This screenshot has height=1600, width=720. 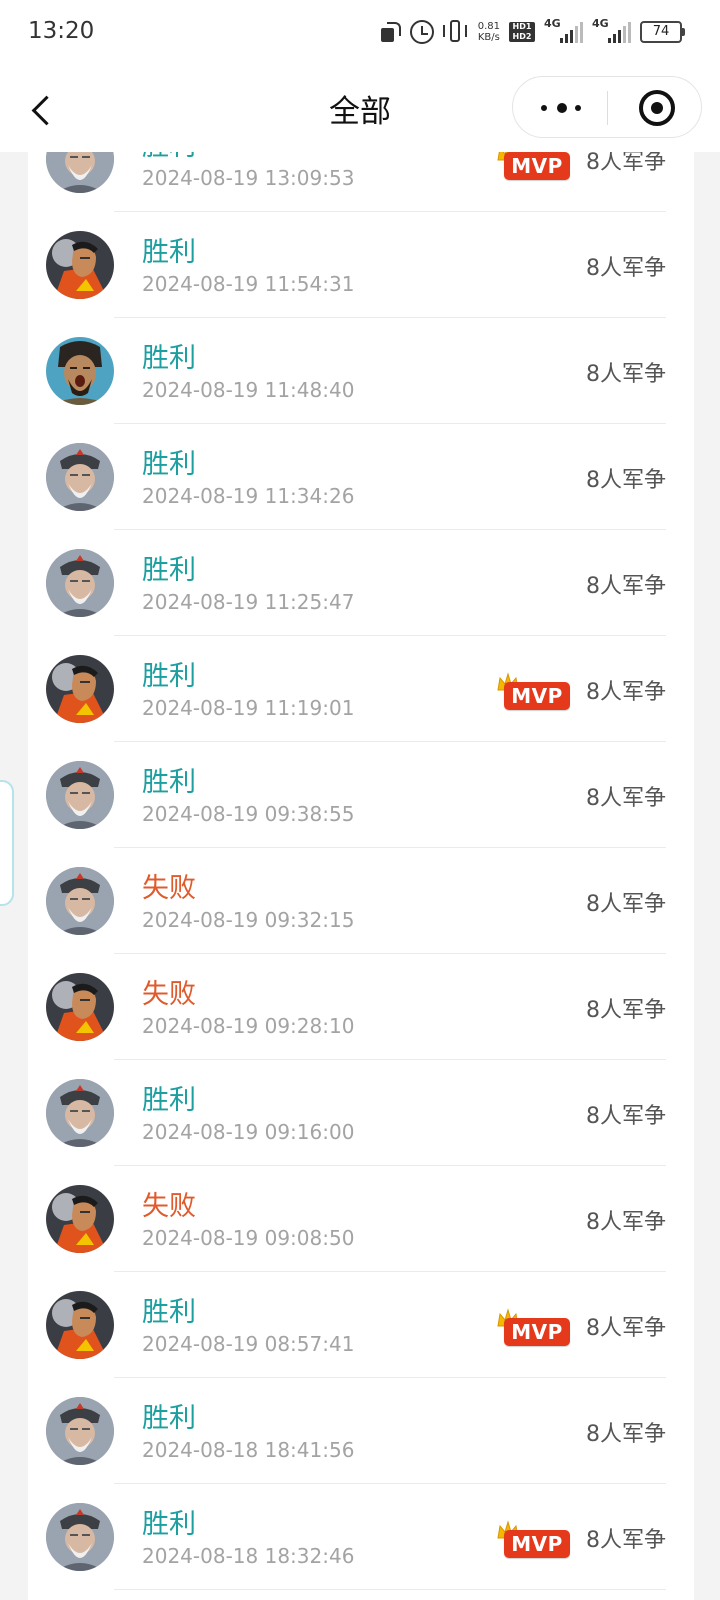 What do you see at coordinates (361, 371) in the screenshot?
I see `record-row: 胜利 2024-08-19 11:48:40 MVP 8人军争` at bounding box center [361, 371].